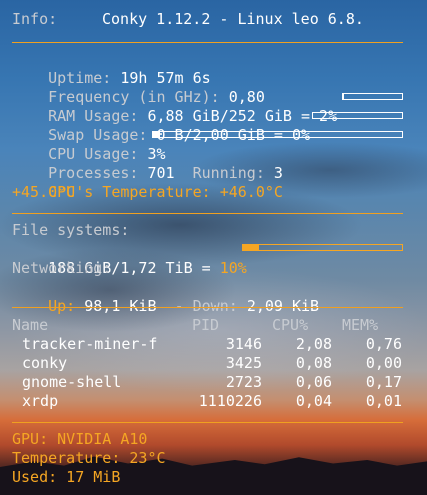 This screenshot has width=427, height=495. What do you see at coordinates (290, 325) in the screenshot?
I see `column-header-cpu: CPU%` at bounding box center [290, 325].